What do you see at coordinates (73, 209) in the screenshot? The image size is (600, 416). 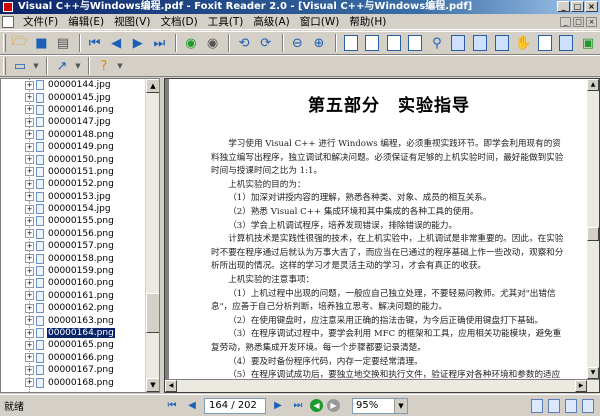 I see `file-tree-item: +00000154.jpg` at bounding box center [73, 209].